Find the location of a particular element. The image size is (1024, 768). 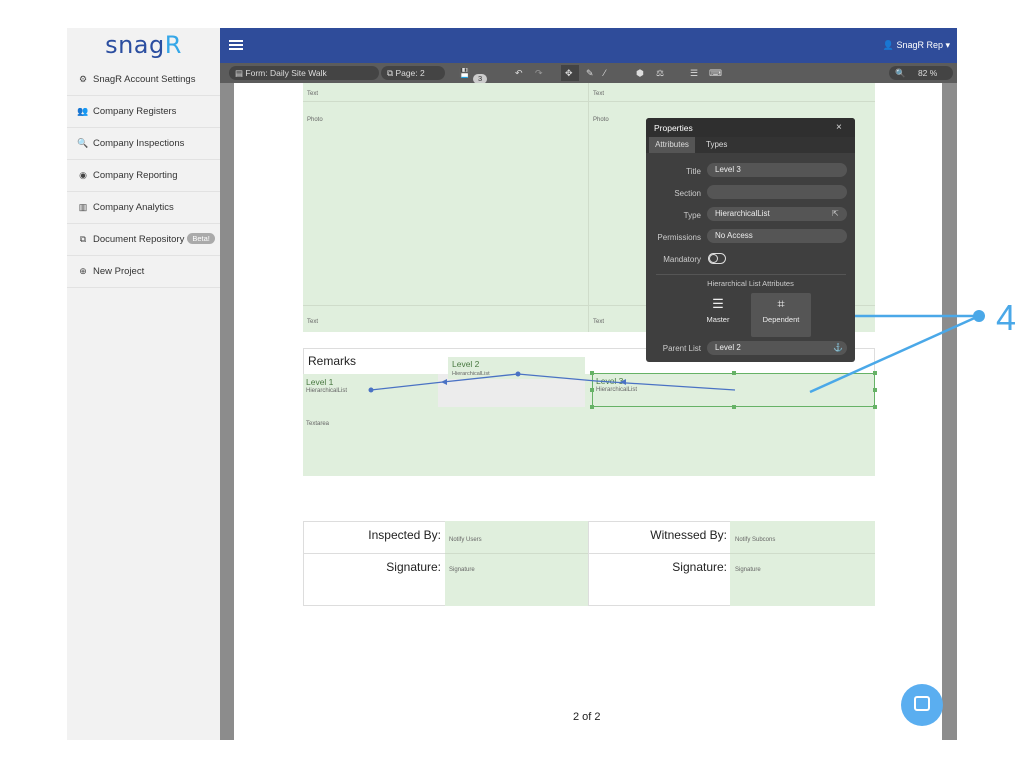

mandatory-toggle is located at coordinates (717, 258).